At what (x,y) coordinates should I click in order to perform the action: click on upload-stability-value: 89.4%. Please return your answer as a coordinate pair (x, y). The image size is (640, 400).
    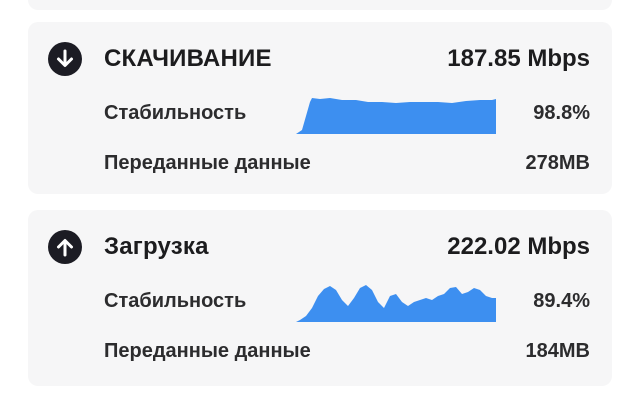
    Looking at the image, I should click on (561, 301).